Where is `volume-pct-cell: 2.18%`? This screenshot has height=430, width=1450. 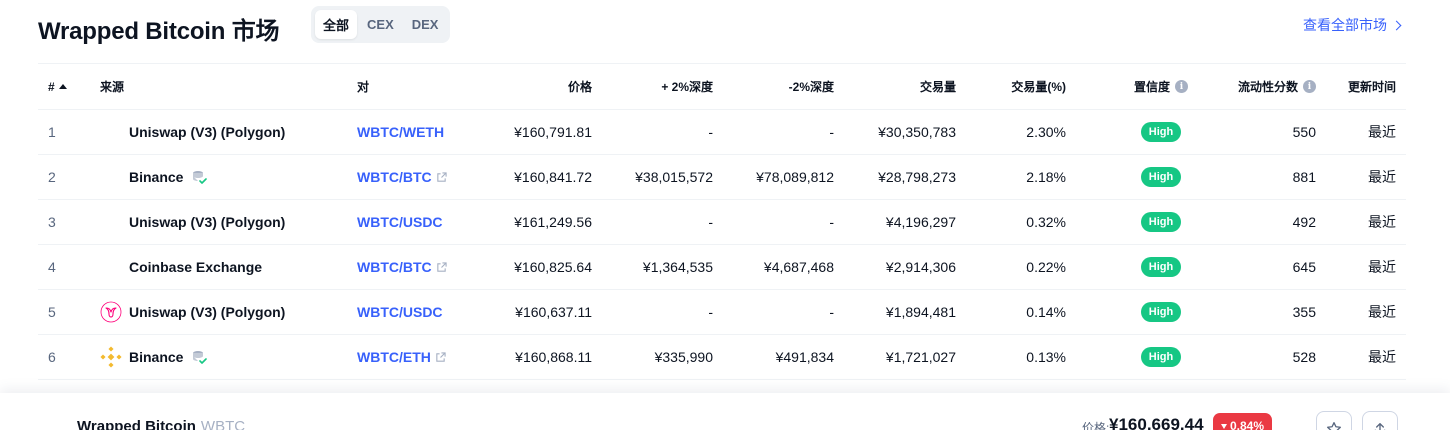 volume-pct-cell: 2.18% is located at coordinates (1046, 177).